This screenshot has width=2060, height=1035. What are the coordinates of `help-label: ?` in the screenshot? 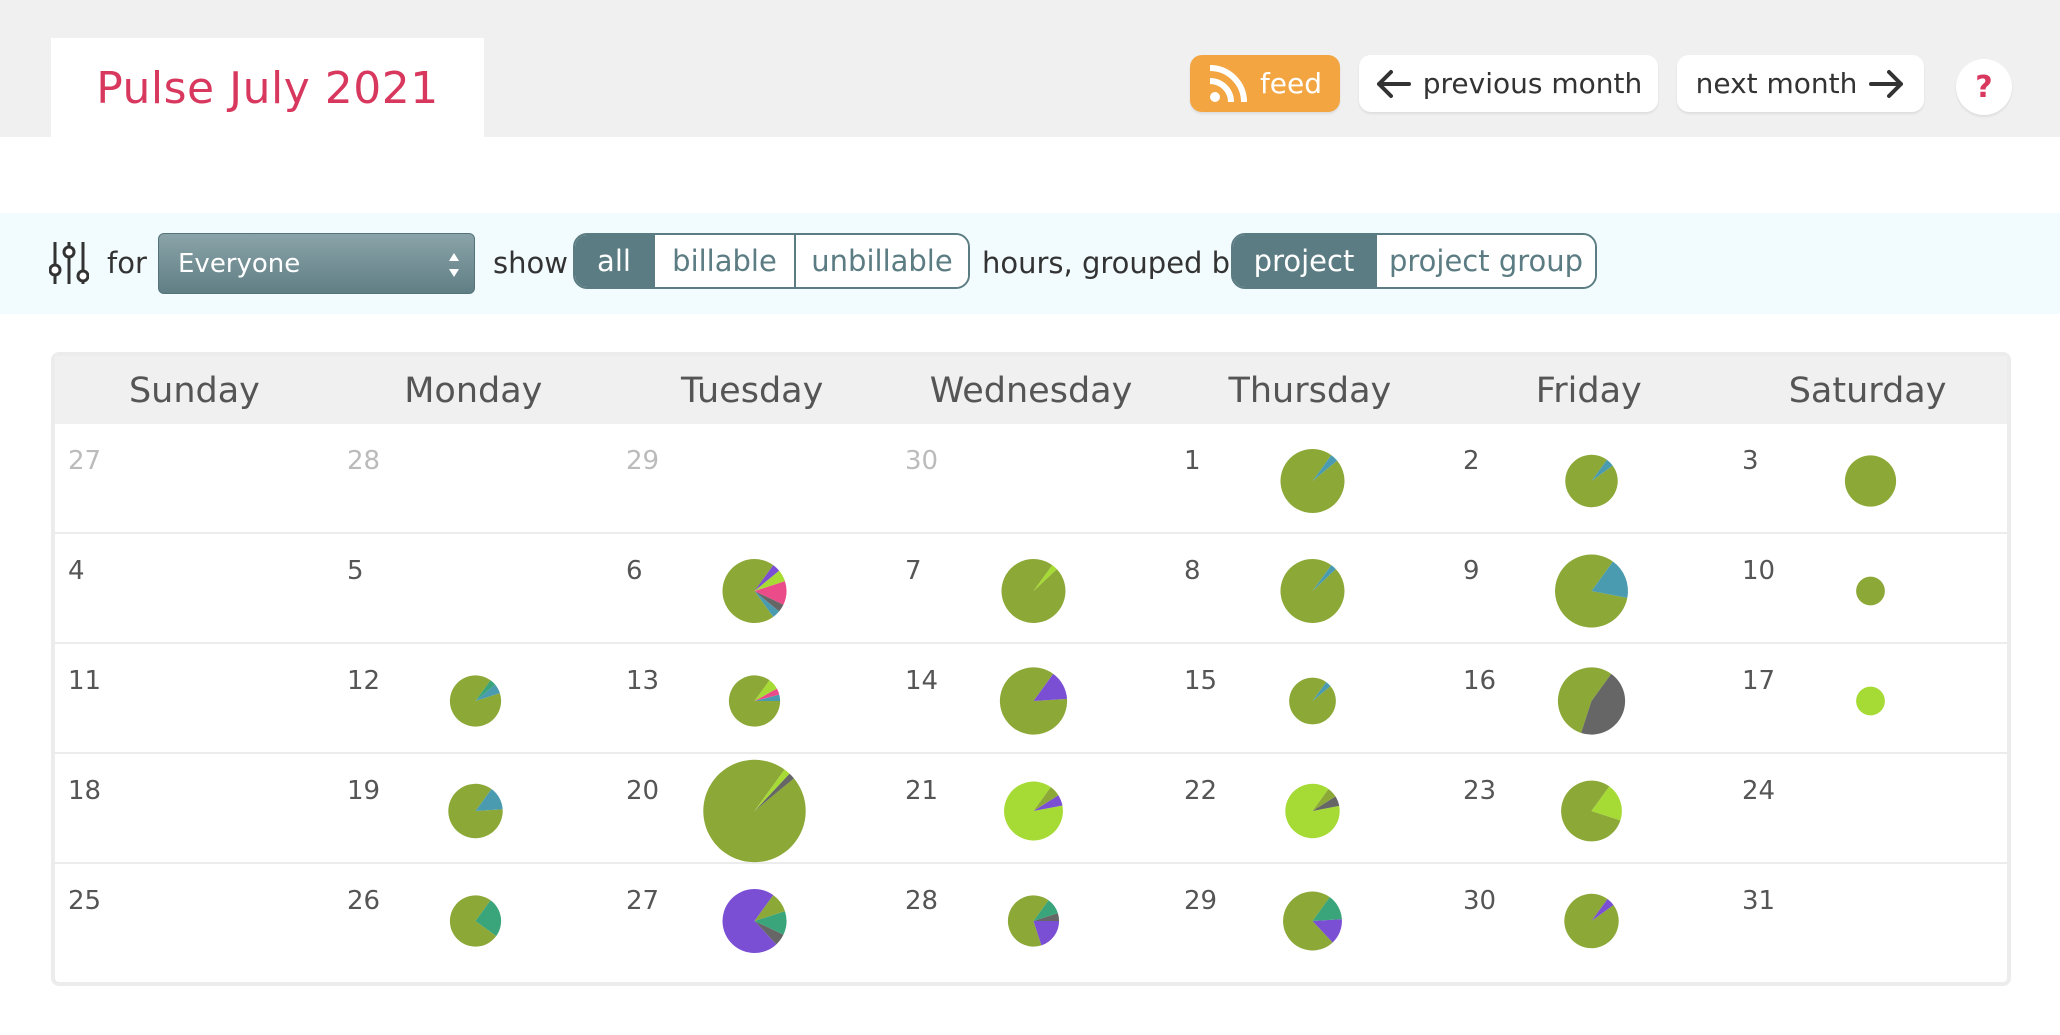 It's located at (1984, 87).